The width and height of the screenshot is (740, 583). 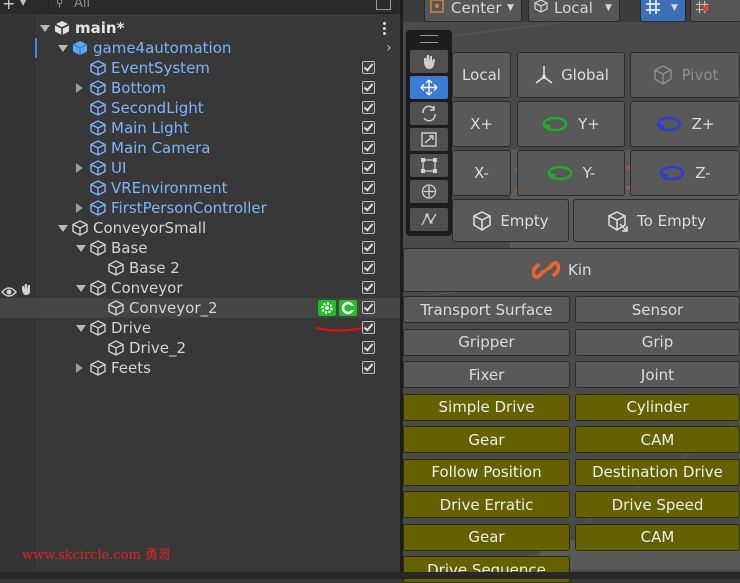 What do you see at coordinates (571, 124) in the screenshot?
I see `y-plus-button: Y+` at bounding box center [571, 124].